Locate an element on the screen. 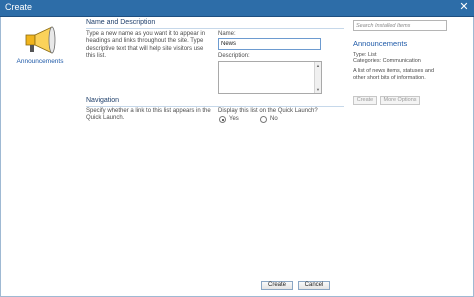  megaphone-icon is located at coordinates (40, 40).